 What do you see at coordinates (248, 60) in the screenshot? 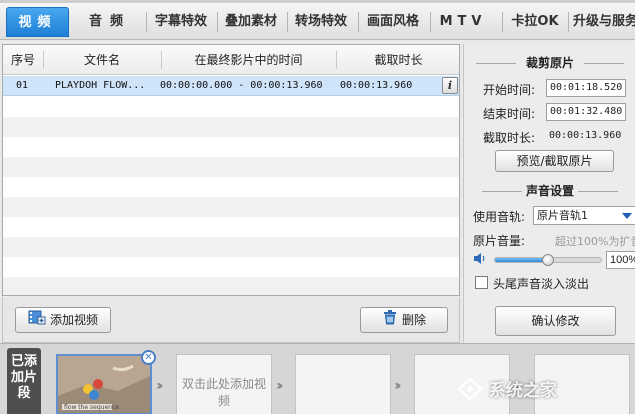
I see `column-header-time-in-movie: 在最终影片中的时间` at bounding box center [248, 60].